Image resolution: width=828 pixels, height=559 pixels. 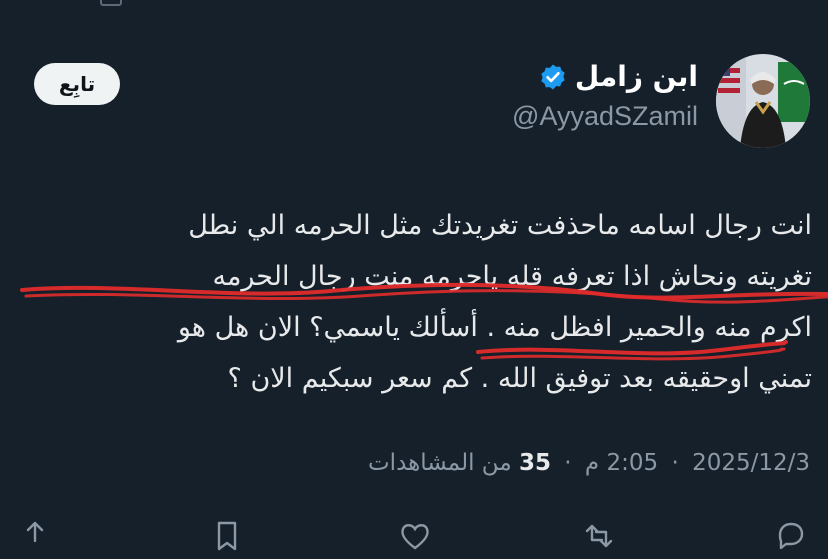 I want to click on retweet-icon, so click(x=599, y=536).